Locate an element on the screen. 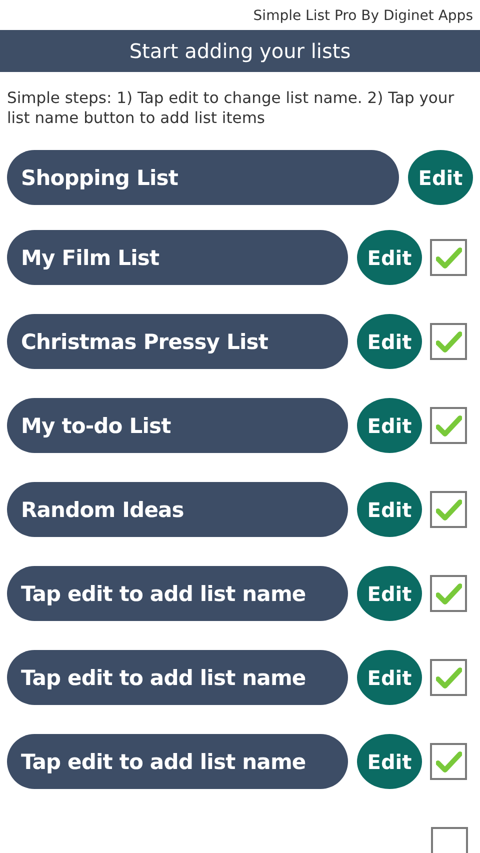  title-bar: Start adding your lists is located at coordinates (240, 51).